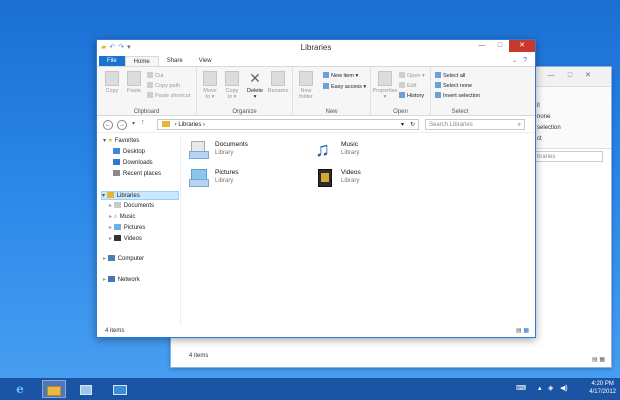 The image size is (620, 400). What do you see at coordinates (121, 140) in the screenshot?
I see `nav-favorites: ▾ ★ Favorites` at bounding box center [121, 140].